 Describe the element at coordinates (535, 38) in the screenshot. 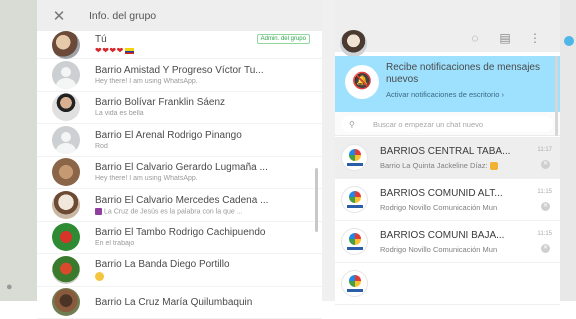

I see `menu-icon: ⋮` at that location.